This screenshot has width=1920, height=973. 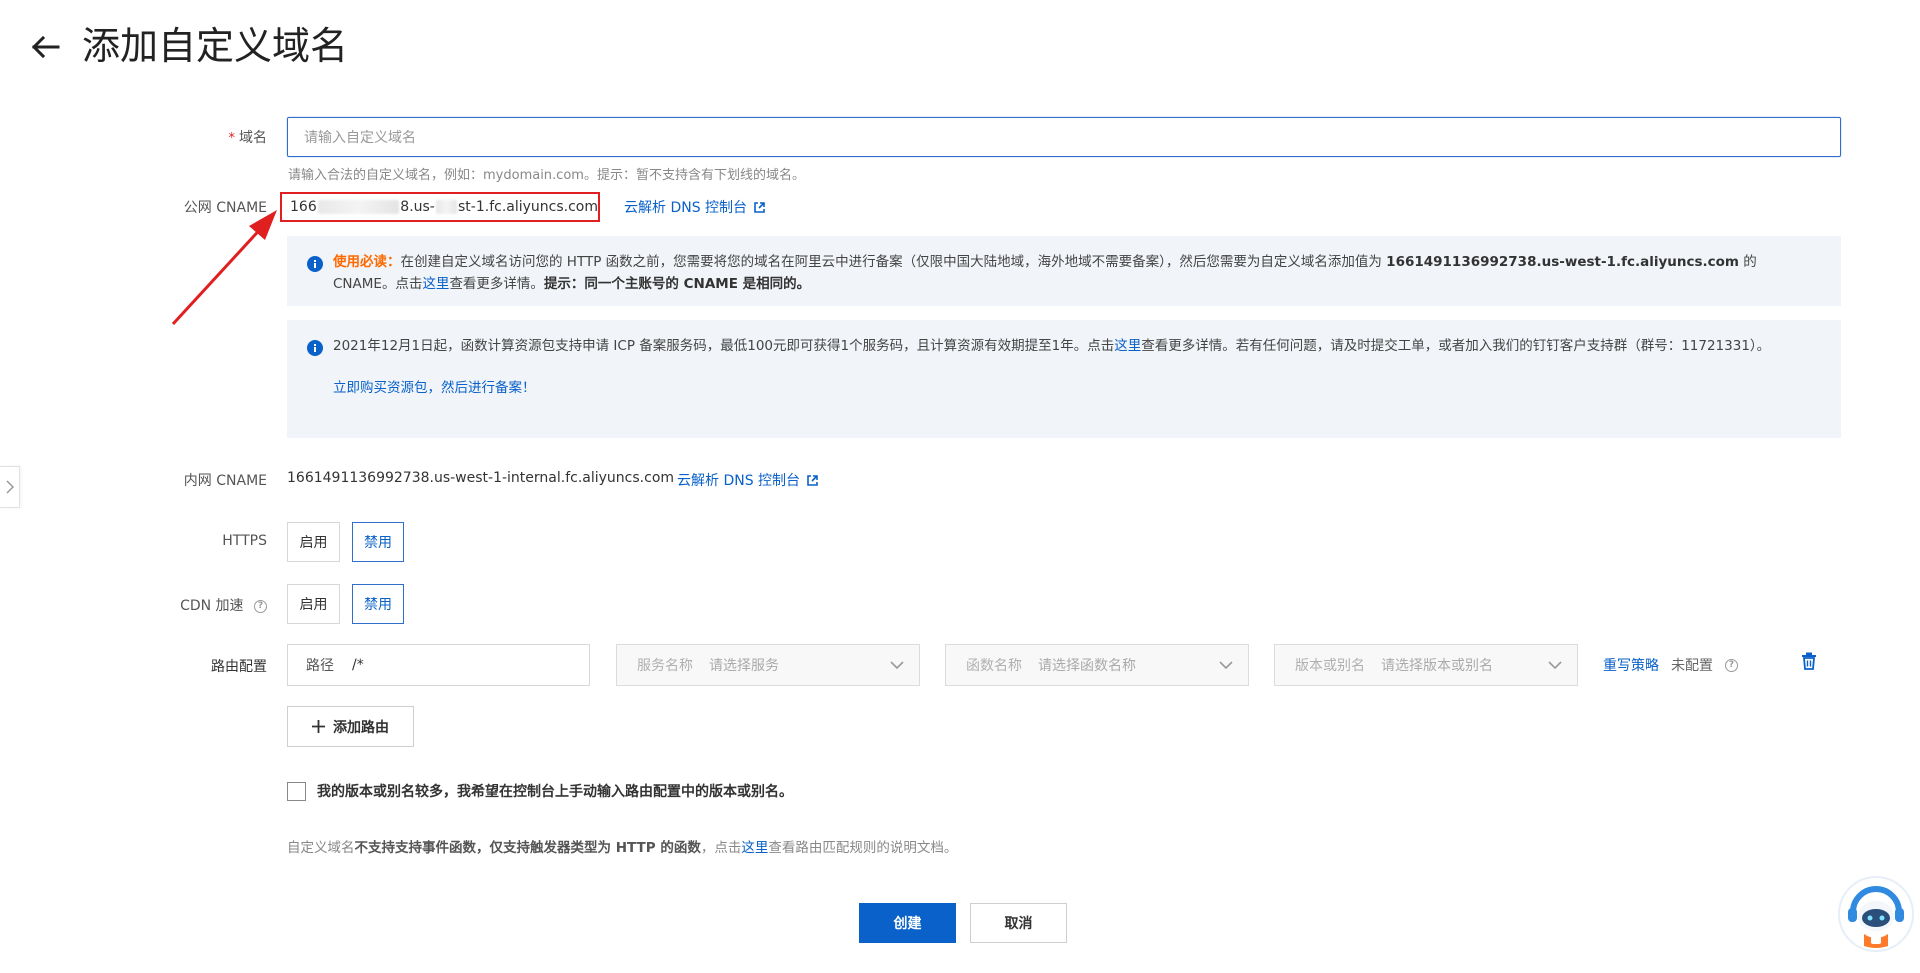 I want to click on public-cname-value: 166 8.us-st-1.fc.aliyuncs.com, so click(x=440, y=207).